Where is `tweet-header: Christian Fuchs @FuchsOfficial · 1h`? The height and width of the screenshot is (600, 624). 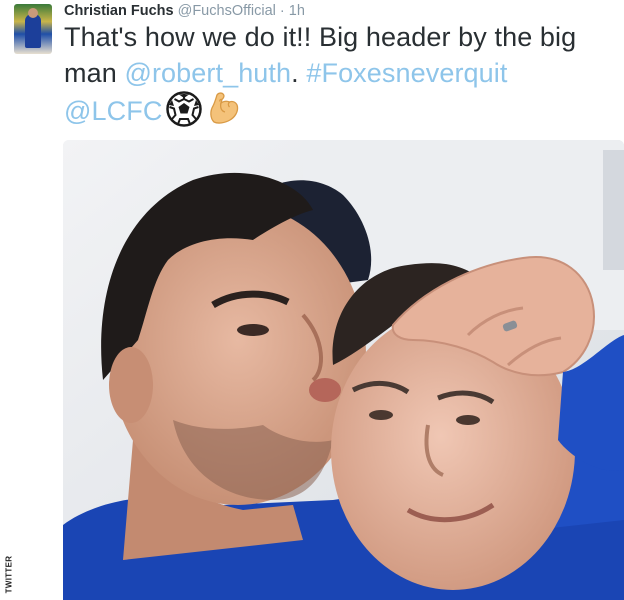 tweet-header: Christian Fuchs @FuchsOfficial · 1h is located at coordinates (184, 11).